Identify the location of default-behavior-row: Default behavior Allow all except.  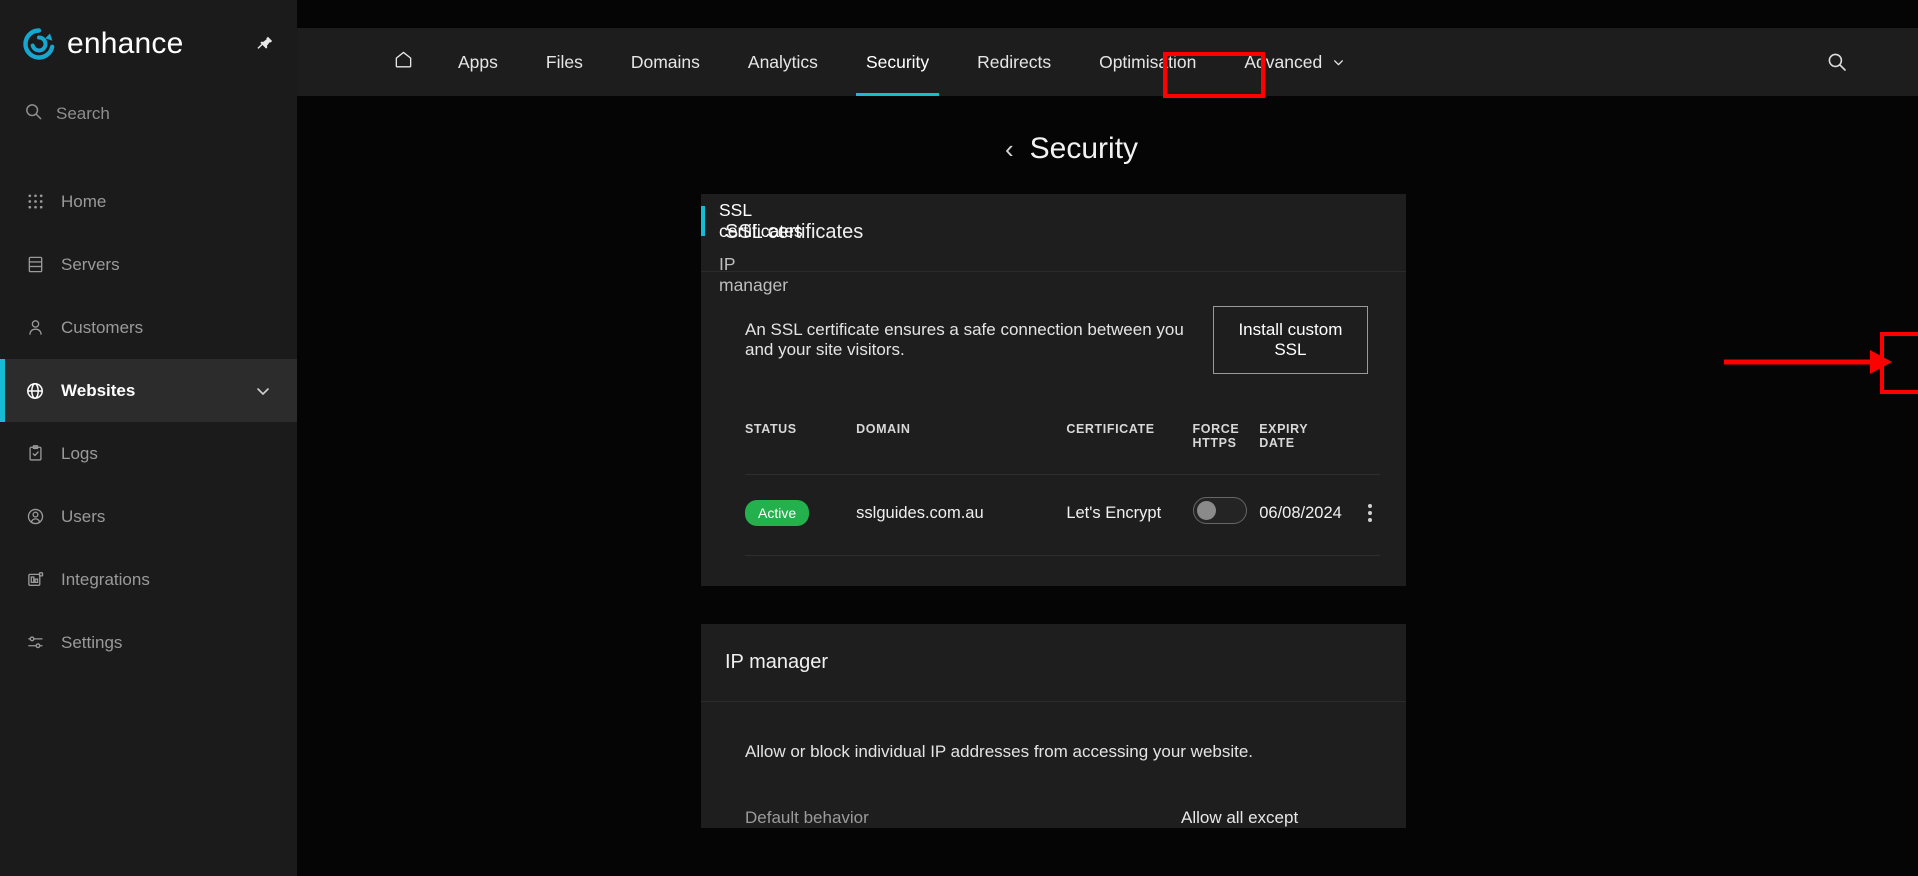
(1062, 818).